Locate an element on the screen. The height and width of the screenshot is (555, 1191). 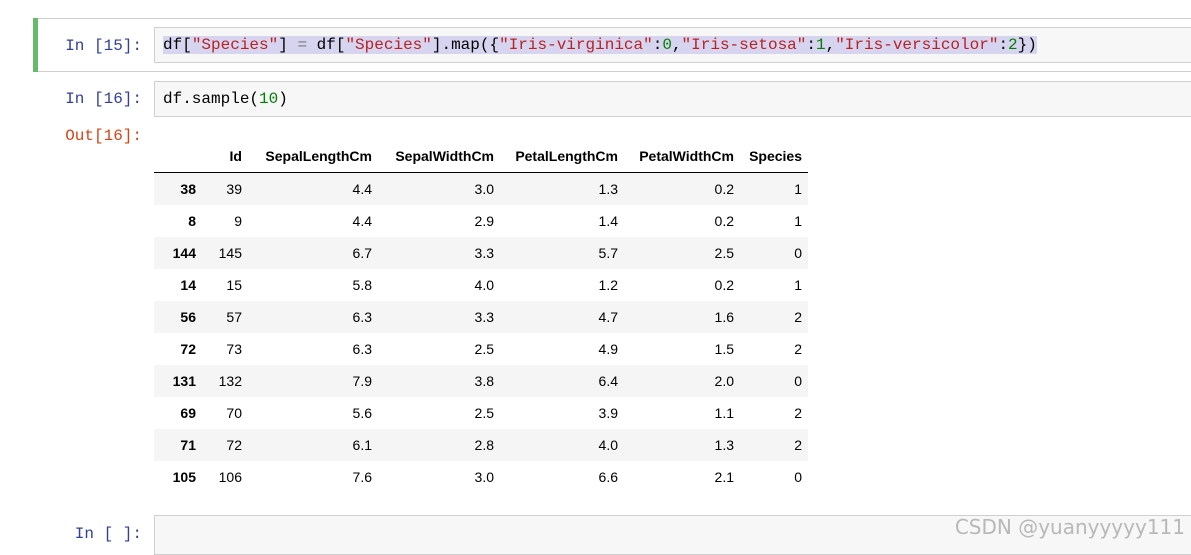
table-row: 131 132 7.9 3.8 6.4 2.0 0 is located at coordinates (481, 381).